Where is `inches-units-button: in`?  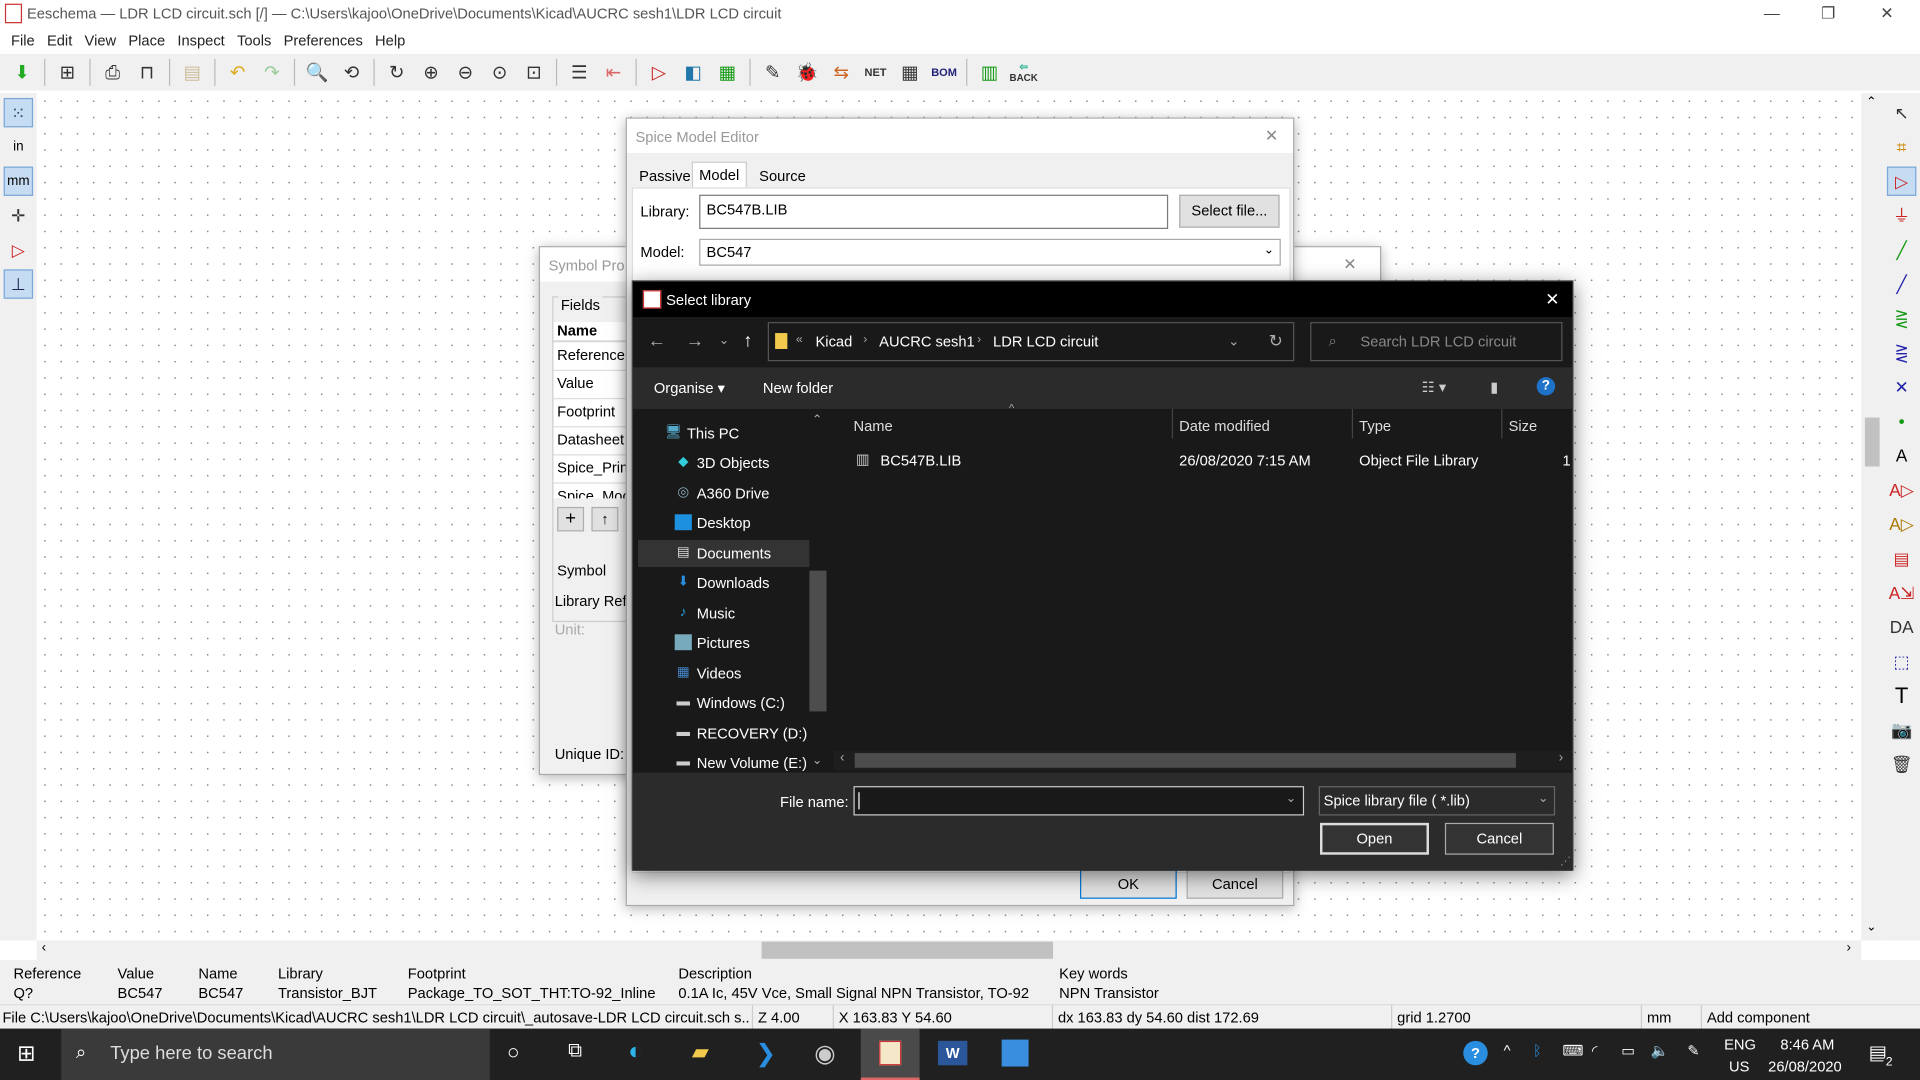
inches-units-button: in is located at coordinates (18, 146).